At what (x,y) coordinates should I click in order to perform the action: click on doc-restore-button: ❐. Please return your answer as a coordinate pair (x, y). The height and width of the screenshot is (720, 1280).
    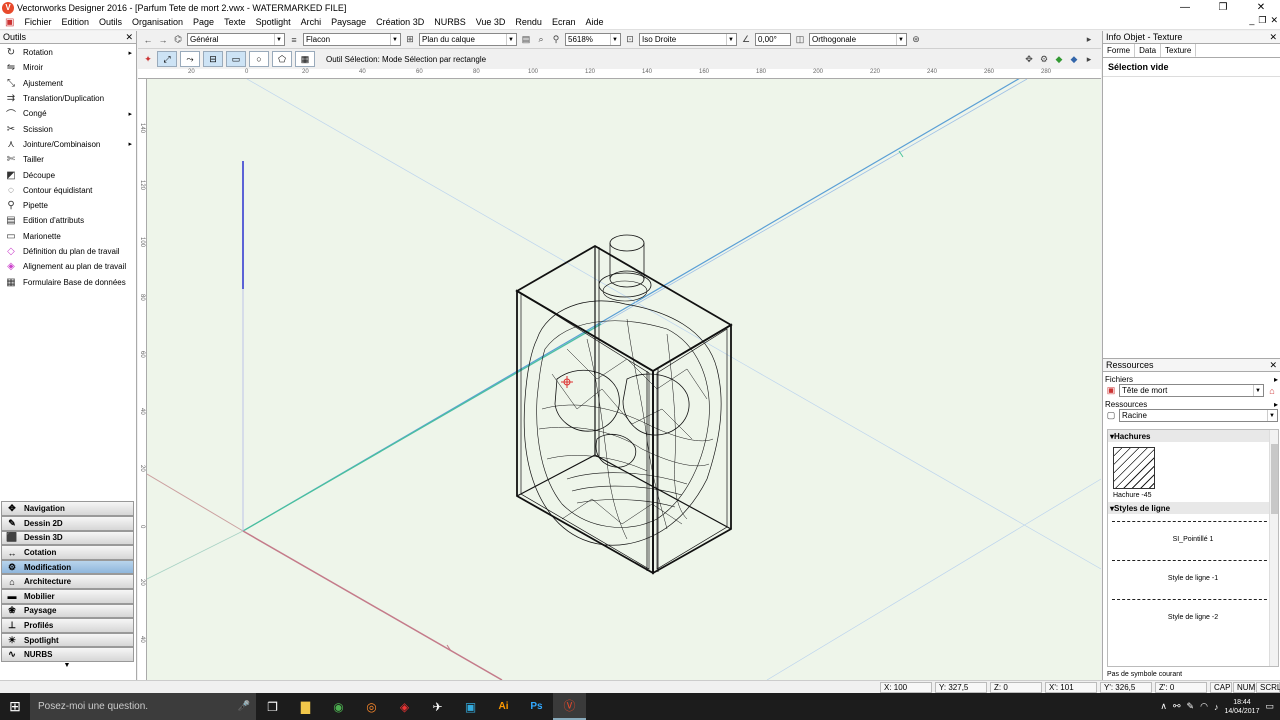
    Looking at the image, I should click on (1262, 20).